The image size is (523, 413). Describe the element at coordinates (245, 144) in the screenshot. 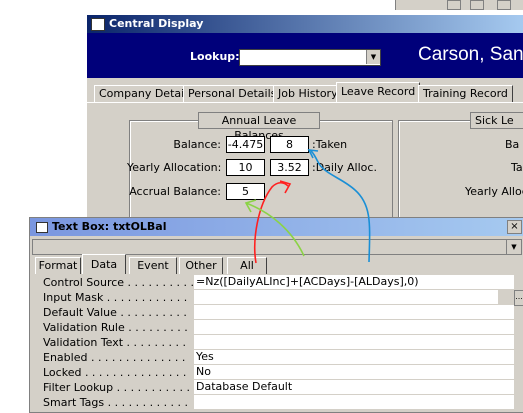

I see `balance-field: -4.475` at that location.